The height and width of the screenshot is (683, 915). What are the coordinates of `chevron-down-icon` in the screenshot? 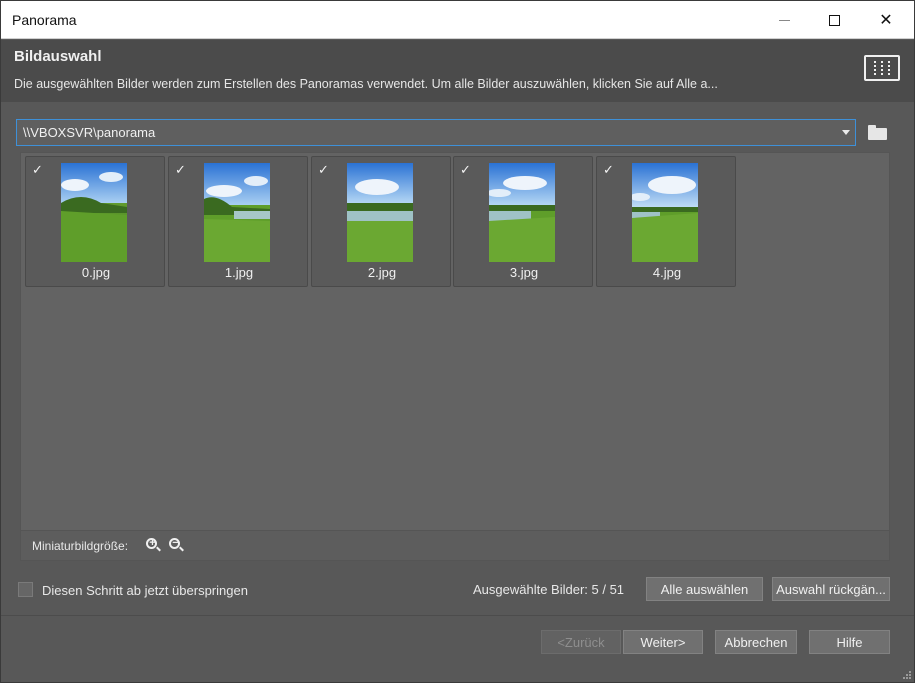 It's located at (846, 132).